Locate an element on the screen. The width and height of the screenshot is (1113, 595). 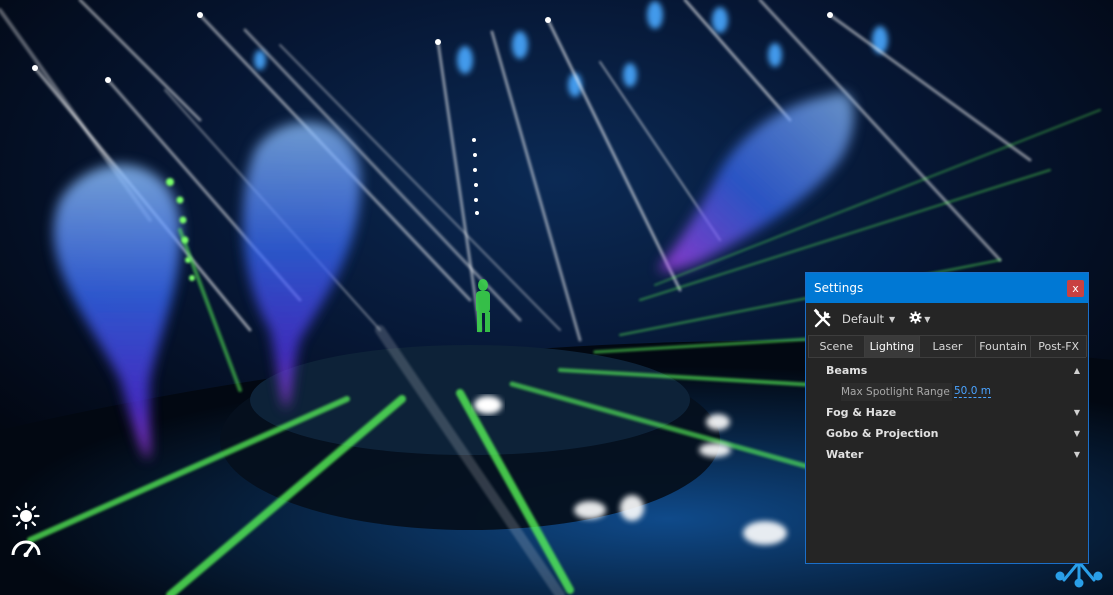
tab-laser: Laser is located at coordinates (947, 346).